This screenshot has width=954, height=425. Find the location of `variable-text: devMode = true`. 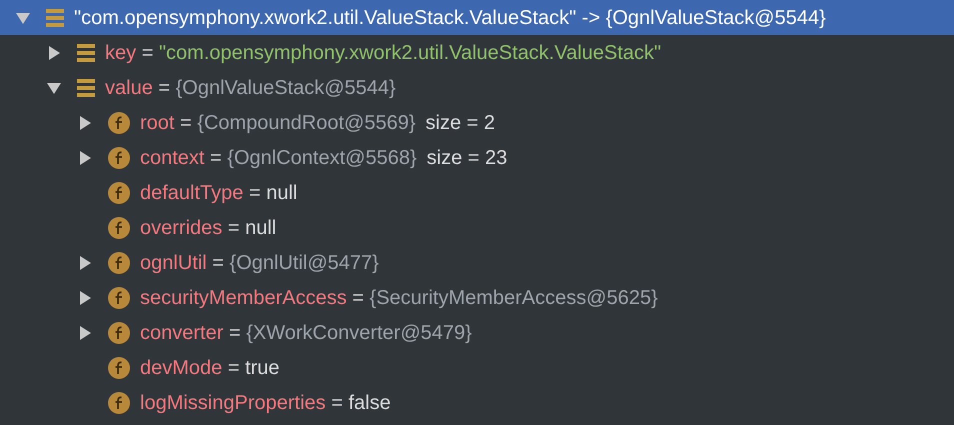

variable-text: devMode = true is located at coordinates (210, 368).